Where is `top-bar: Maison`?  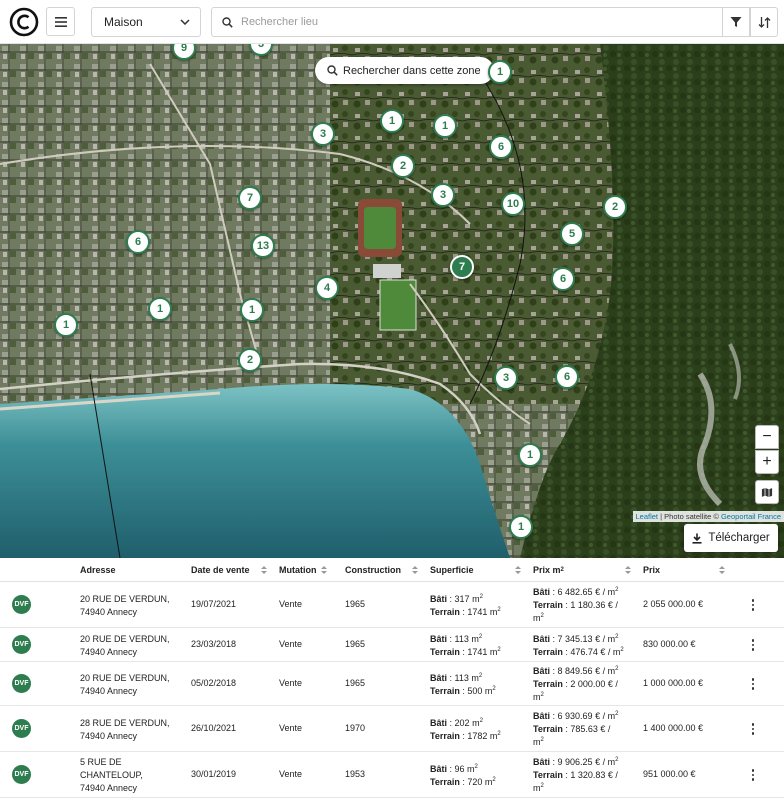
top-bar: Maison is located at coordinates (392, 22).